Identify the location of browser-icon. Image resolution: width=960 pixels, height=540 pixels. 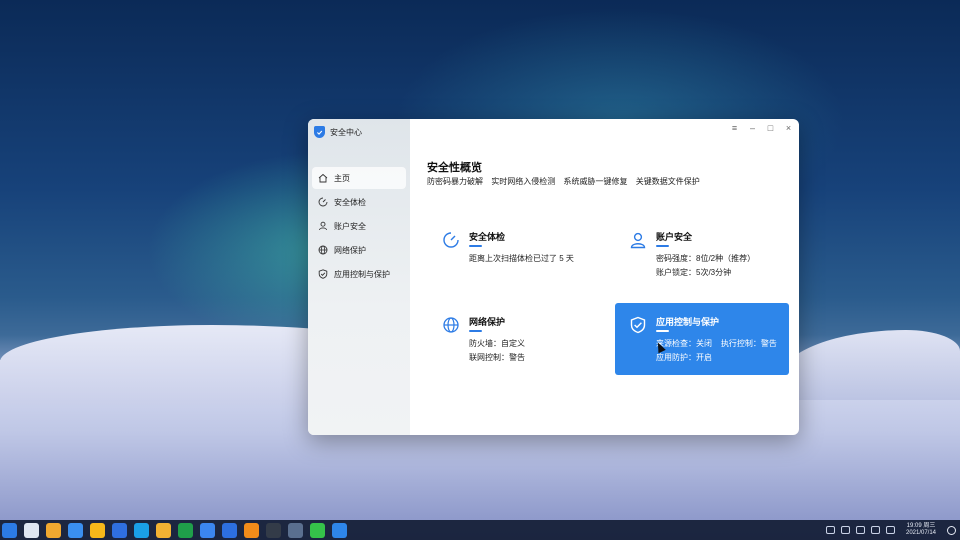
(97, 530).